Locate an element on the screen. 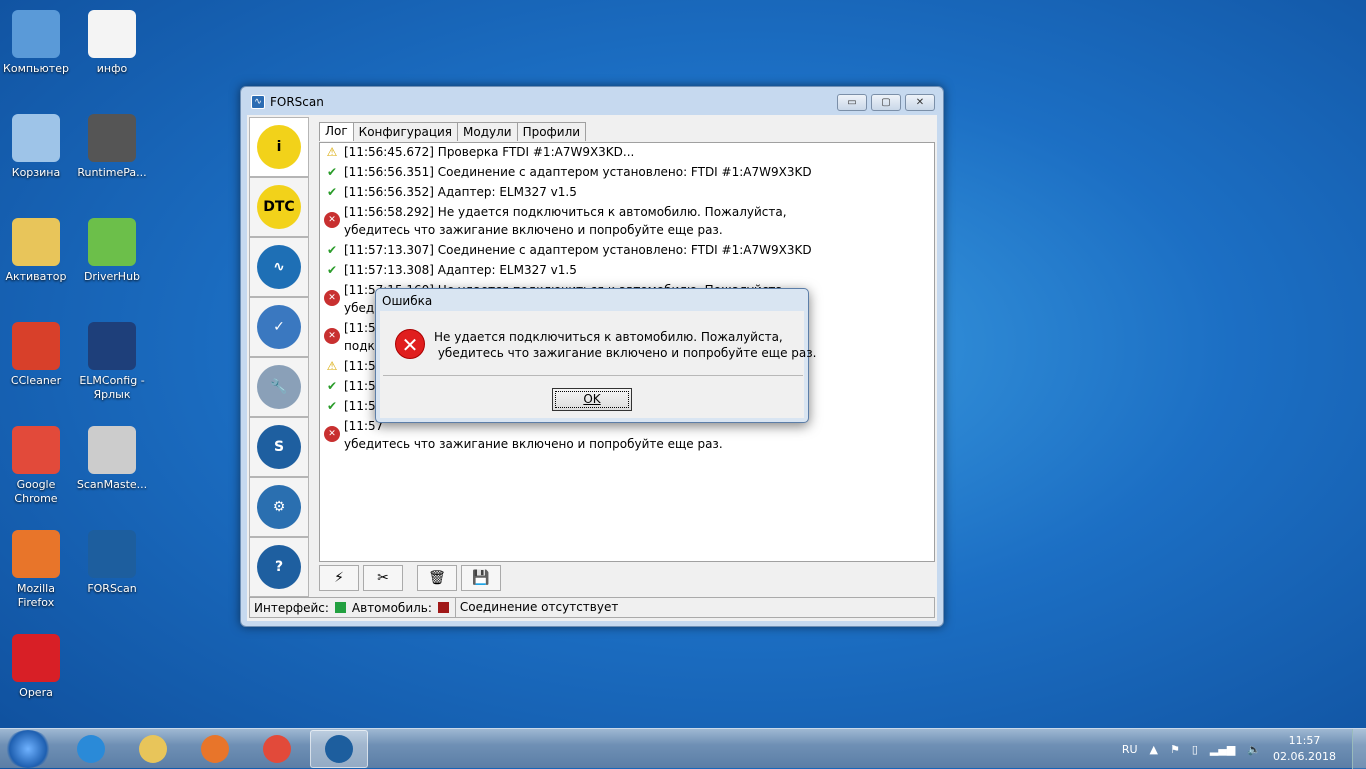 The height and width of the screenshot is (769, 1366). interface-status-indicator is located at coordinates (340, 607).